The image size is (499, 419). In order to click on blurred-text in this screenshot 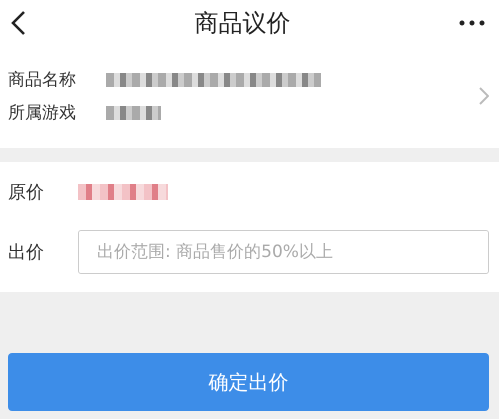, I will do `click(133, 113)`.